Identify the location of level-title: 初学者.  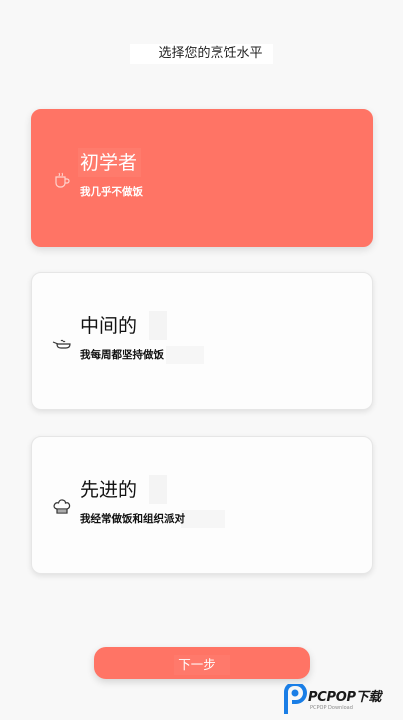
(110, 162).